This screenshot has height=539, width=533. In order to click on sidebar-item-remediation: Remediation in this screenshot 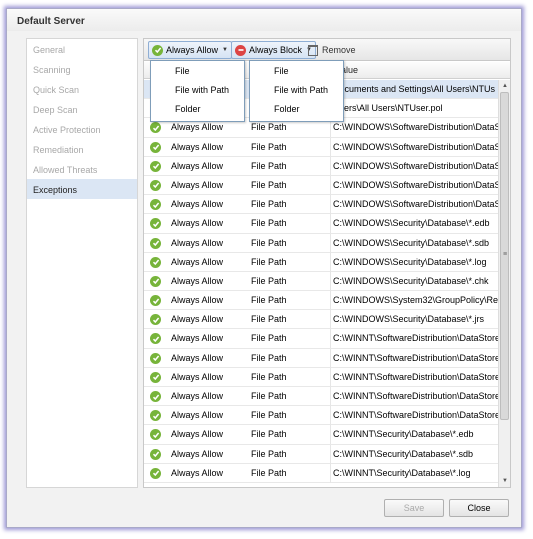, I will do `click(82, 149)`.